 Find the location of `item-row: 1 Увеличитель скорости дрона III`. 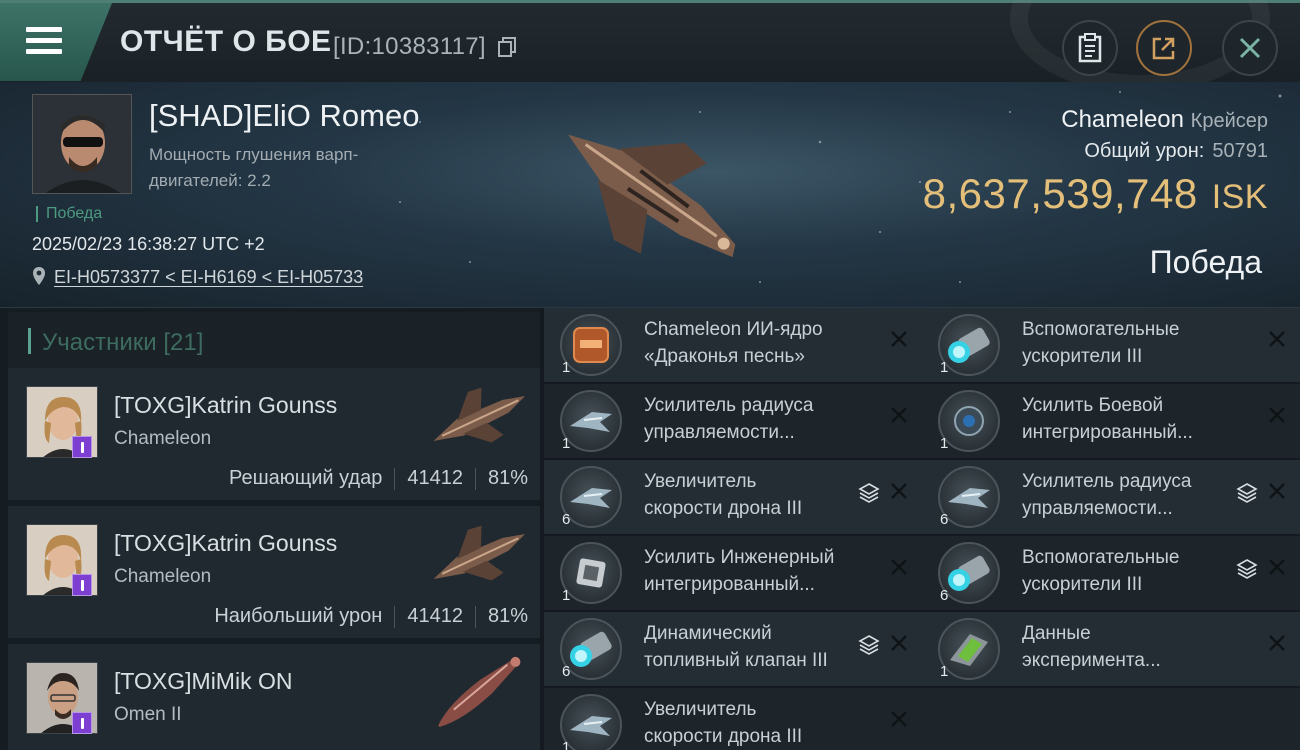

item-row: 1 Увеличитель скорости дрона III is located at coordinates (733, 719).